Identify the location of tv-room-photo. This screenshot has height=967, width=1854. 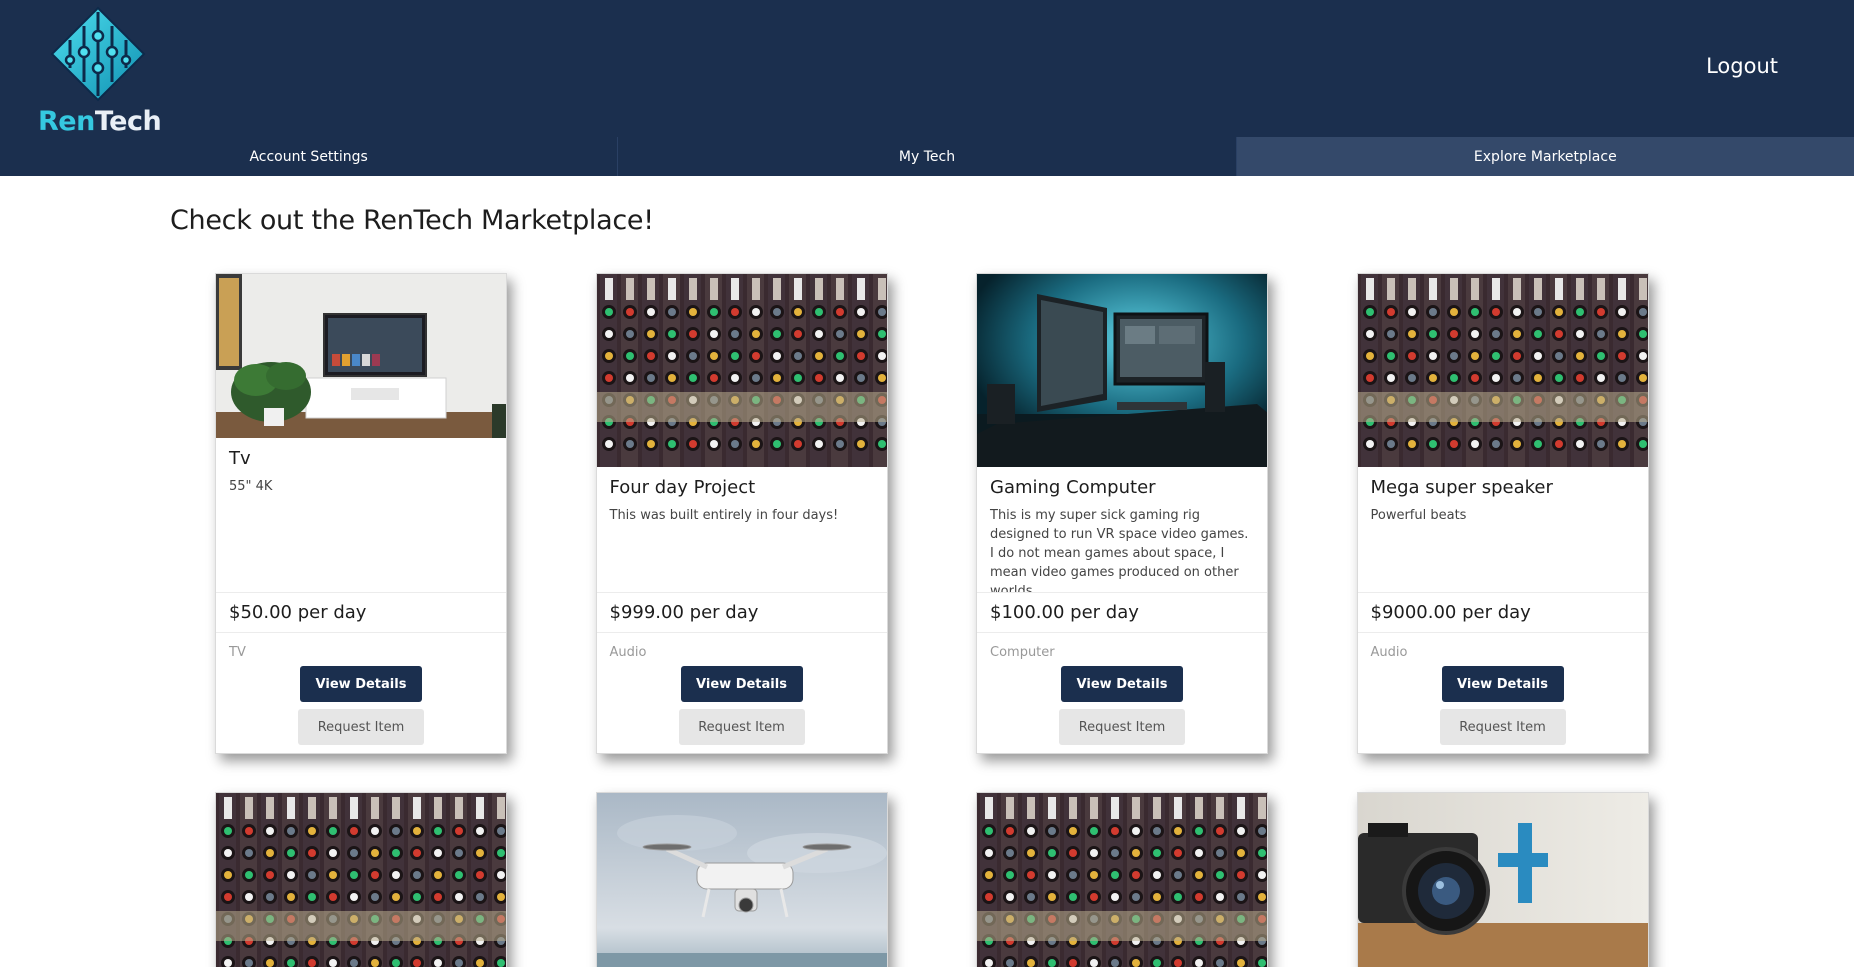
(361, 356).